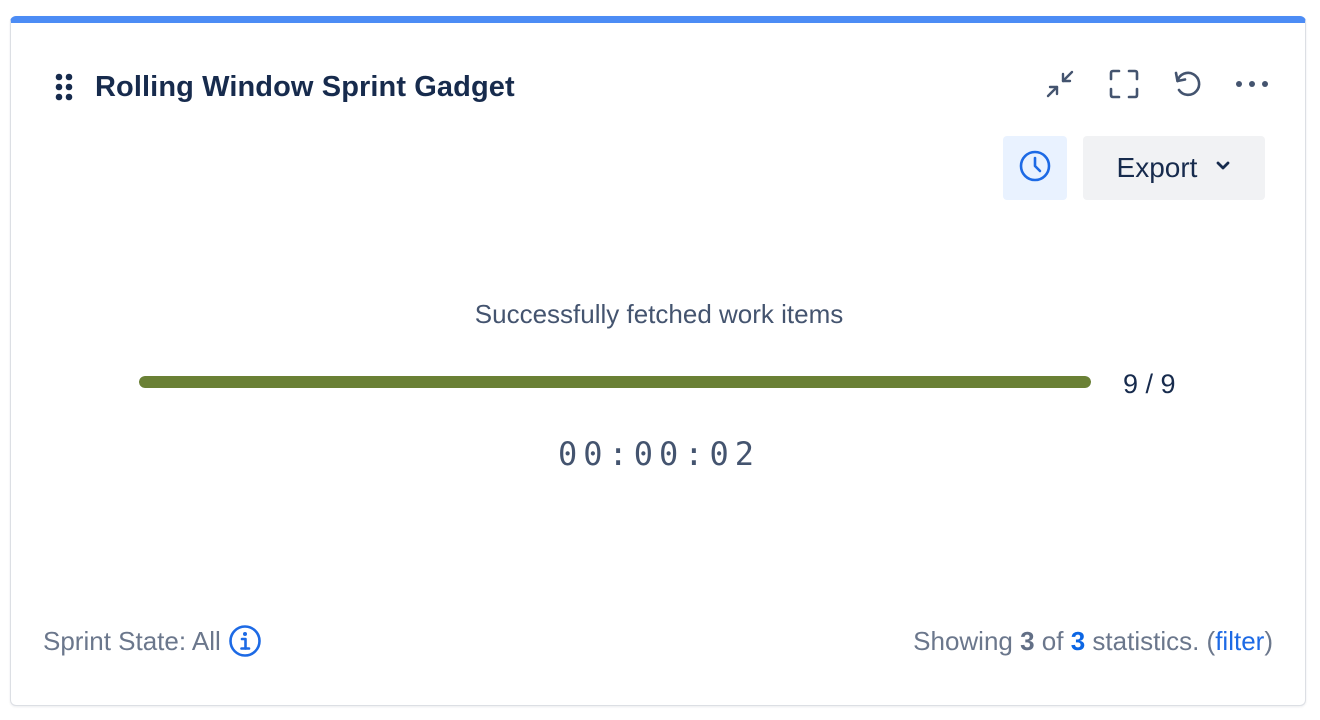 The image size is (1320, 720). I want to click on progress-bar, so click(615, 382).